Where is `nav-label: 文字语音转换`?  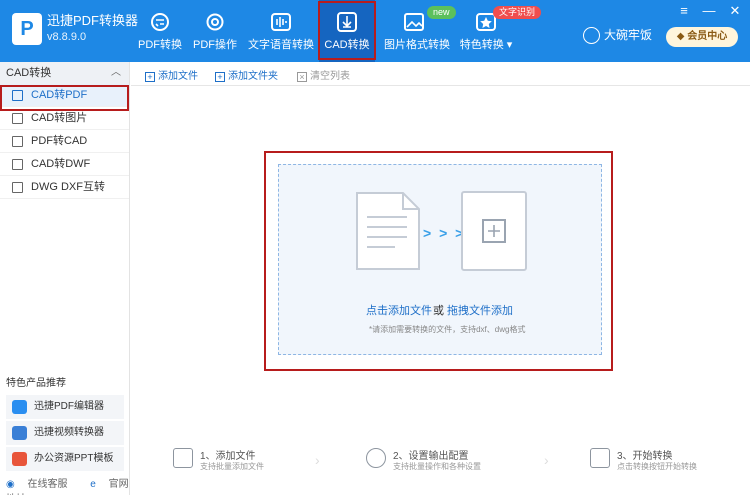 nav-label: 文字语音转换 is located at coordinates (281, 45).